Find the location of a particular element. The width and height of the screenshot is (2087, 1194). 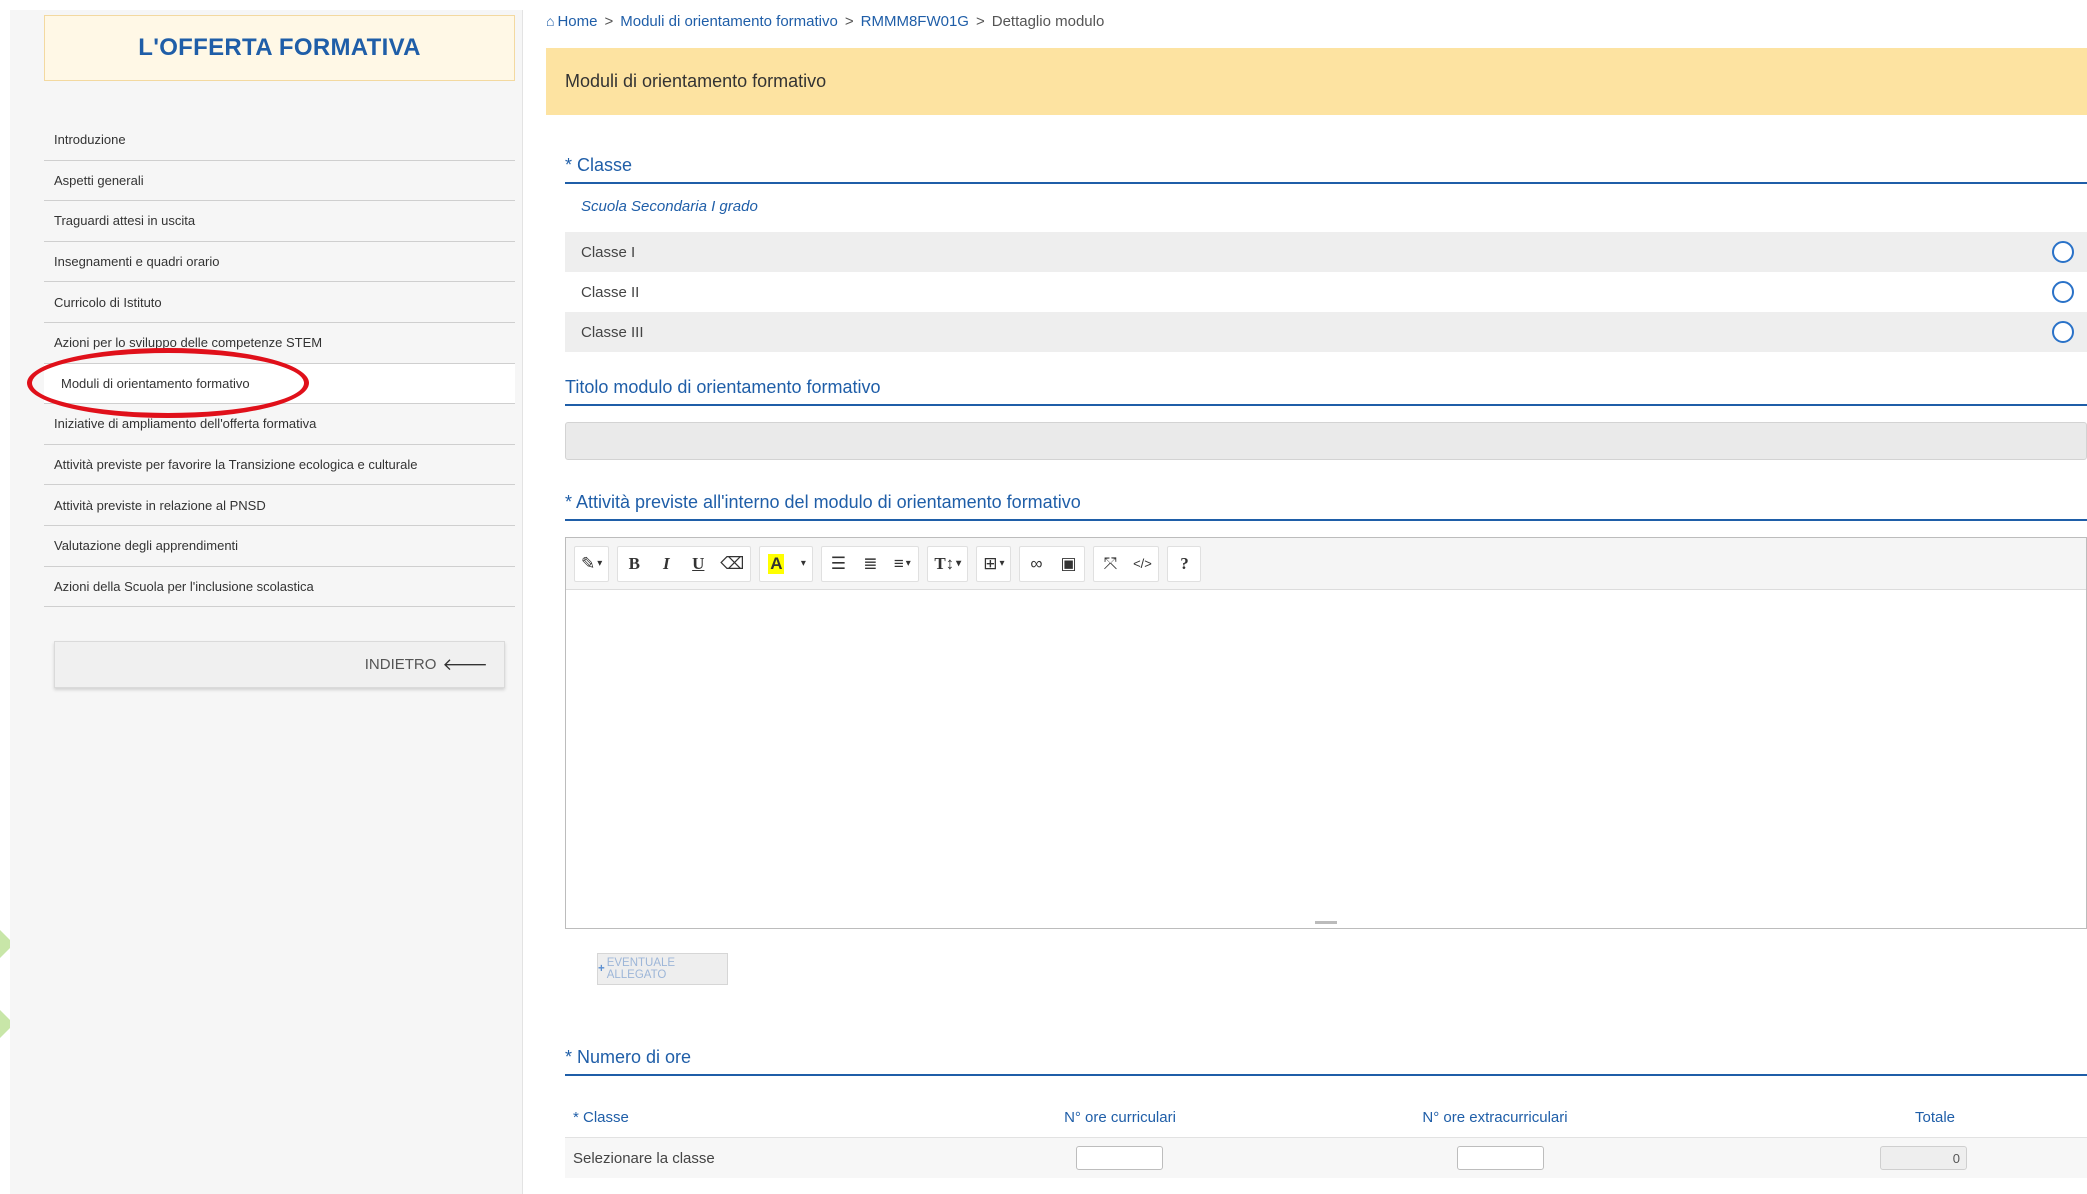

breadcrumb-moduli: Moduli di orientamento formativo is located at coordinates (729, 21).